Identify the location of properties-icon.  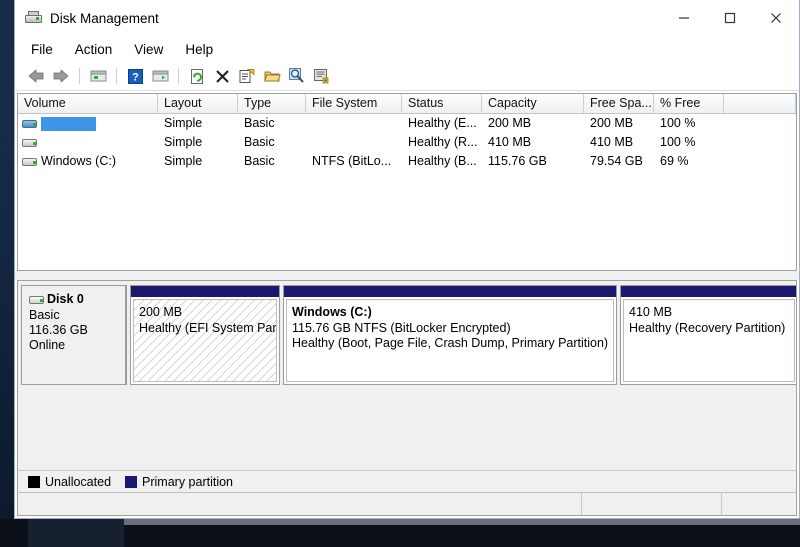
(247, 76).